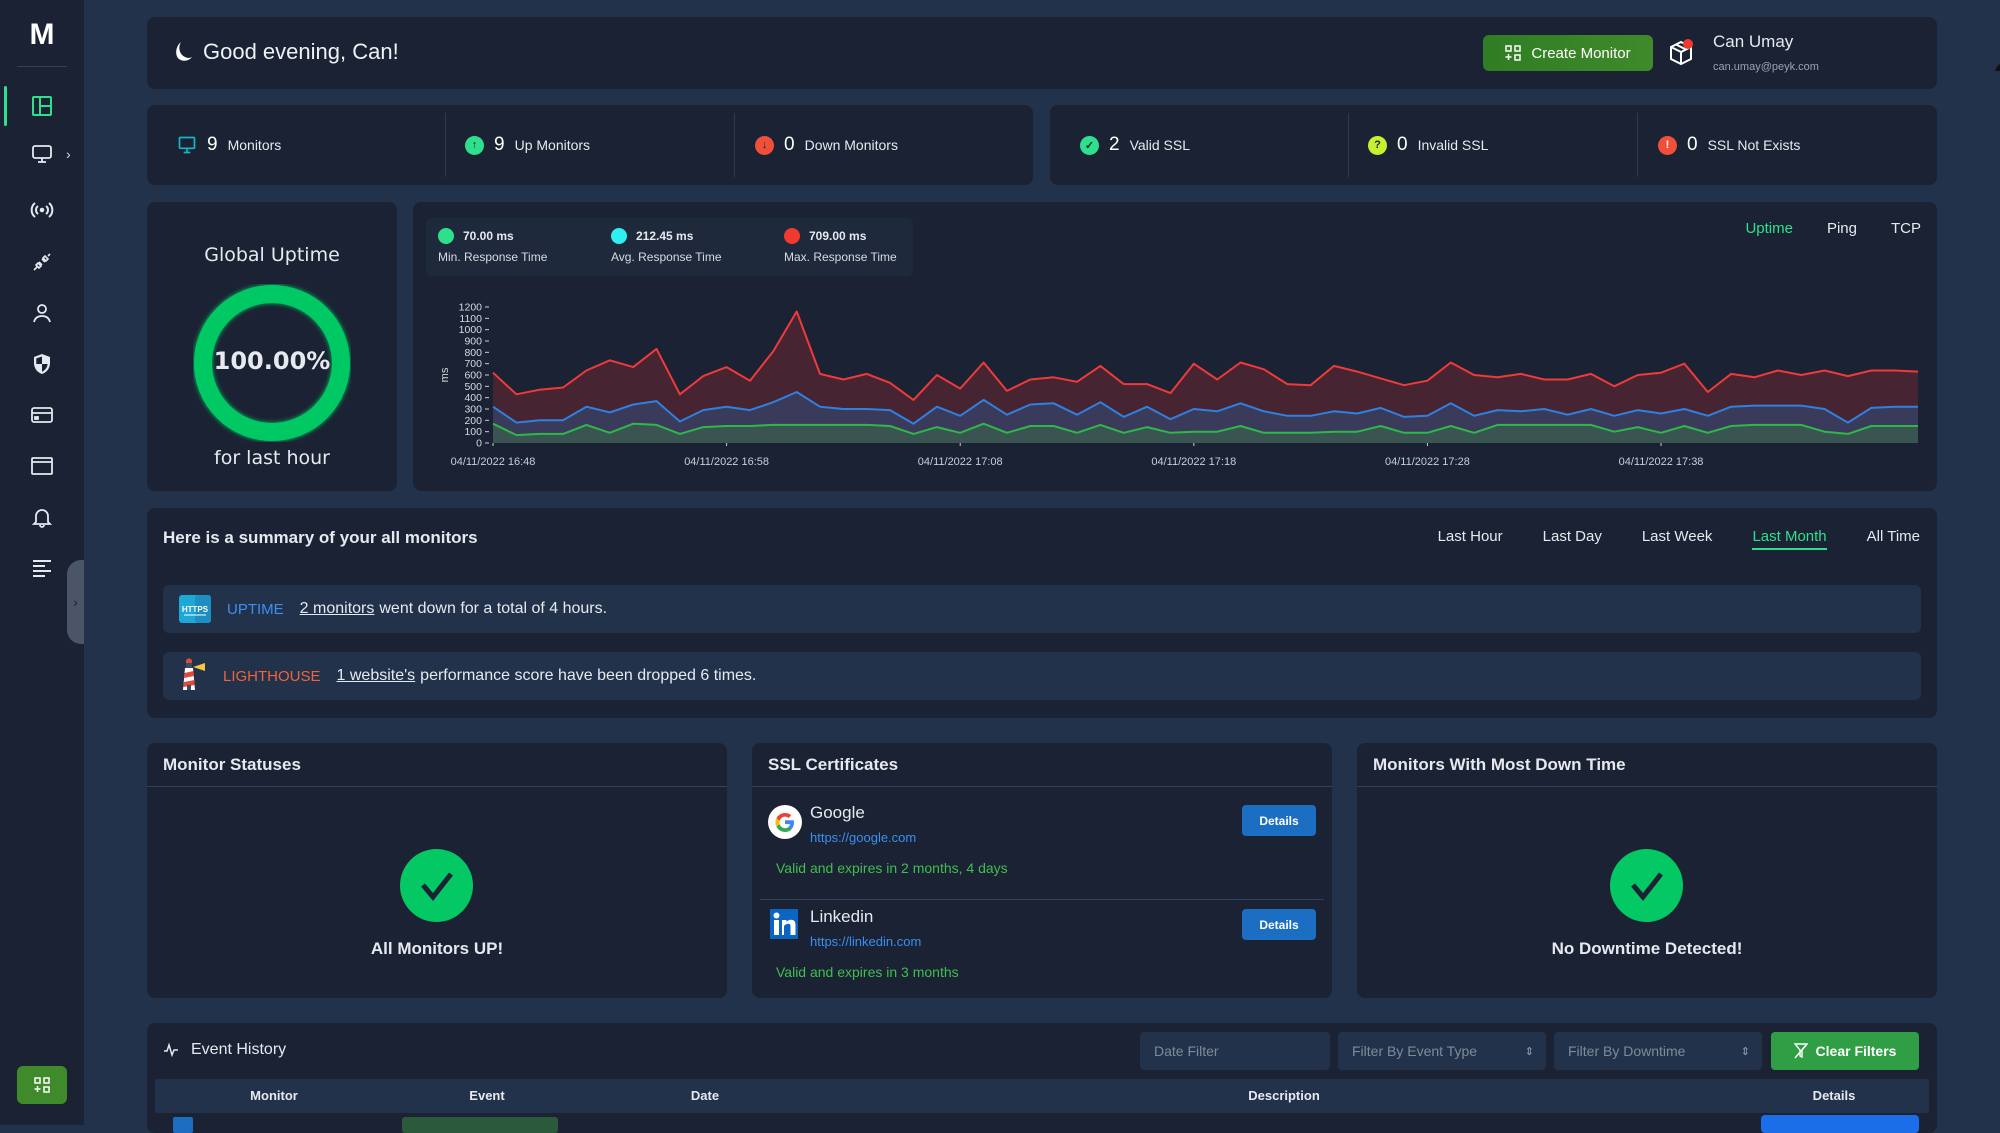  I want to click on y-tick-label: 1000, so click(471, 330).